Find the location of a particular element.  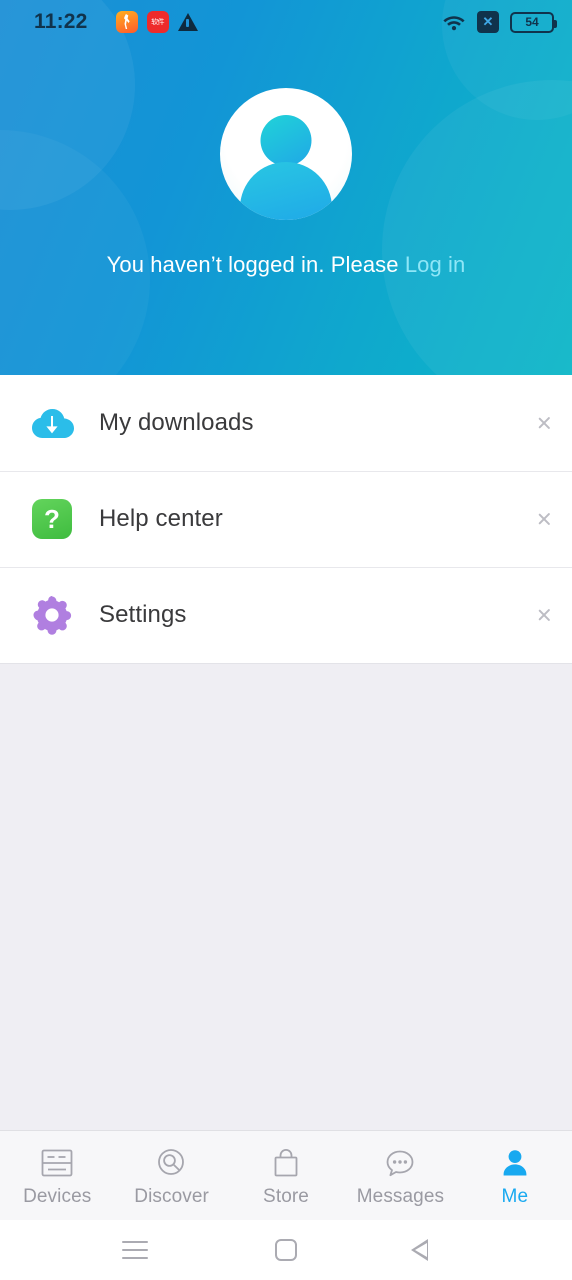

tab-label: Devices is located at coordinates (57, 1196).